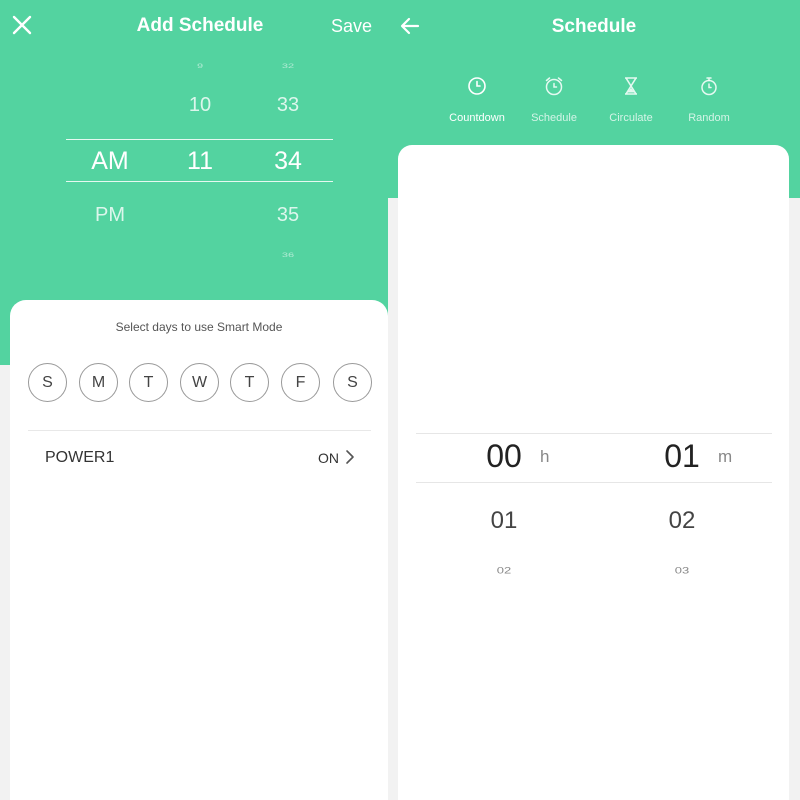  What do you see at coordinates (288, 215) in the screenshot?
I see `minute-option: 35` at bounding box center [288, 215].